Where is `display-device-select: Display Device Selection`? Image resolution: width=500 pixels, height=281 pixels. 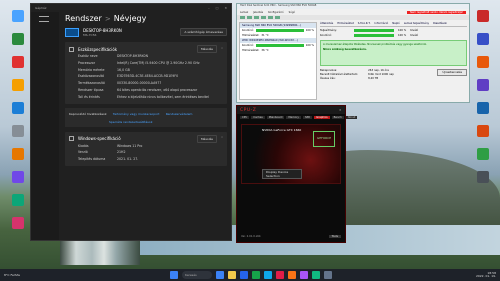 display-device-select: Display Device Selection is located at coordinates (282, 174).